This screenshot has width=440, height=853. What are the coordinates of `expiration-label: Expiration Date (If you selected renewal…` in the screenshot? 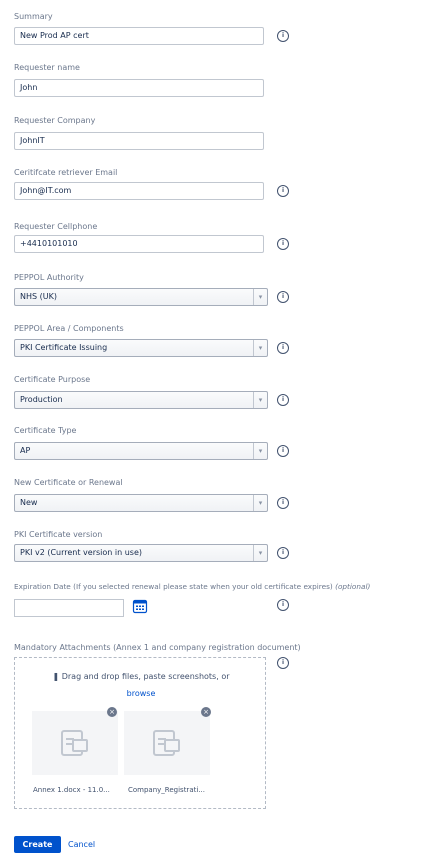 It's located at (192, 586).